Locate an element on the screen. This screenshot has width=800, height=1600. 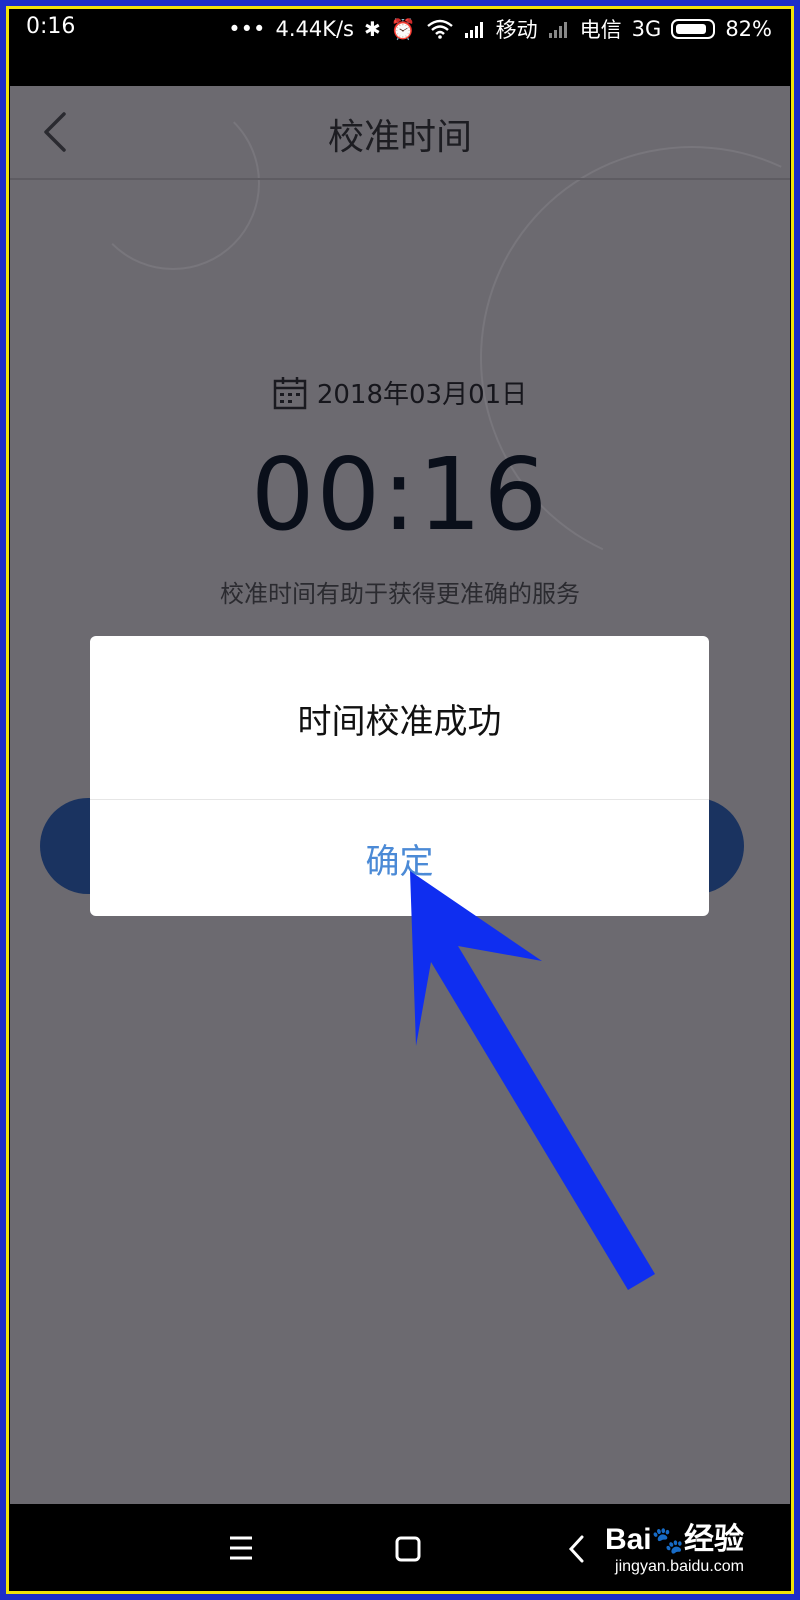
watermark-logo: Bai🐾经验 is located at coordinates (674, 1539).